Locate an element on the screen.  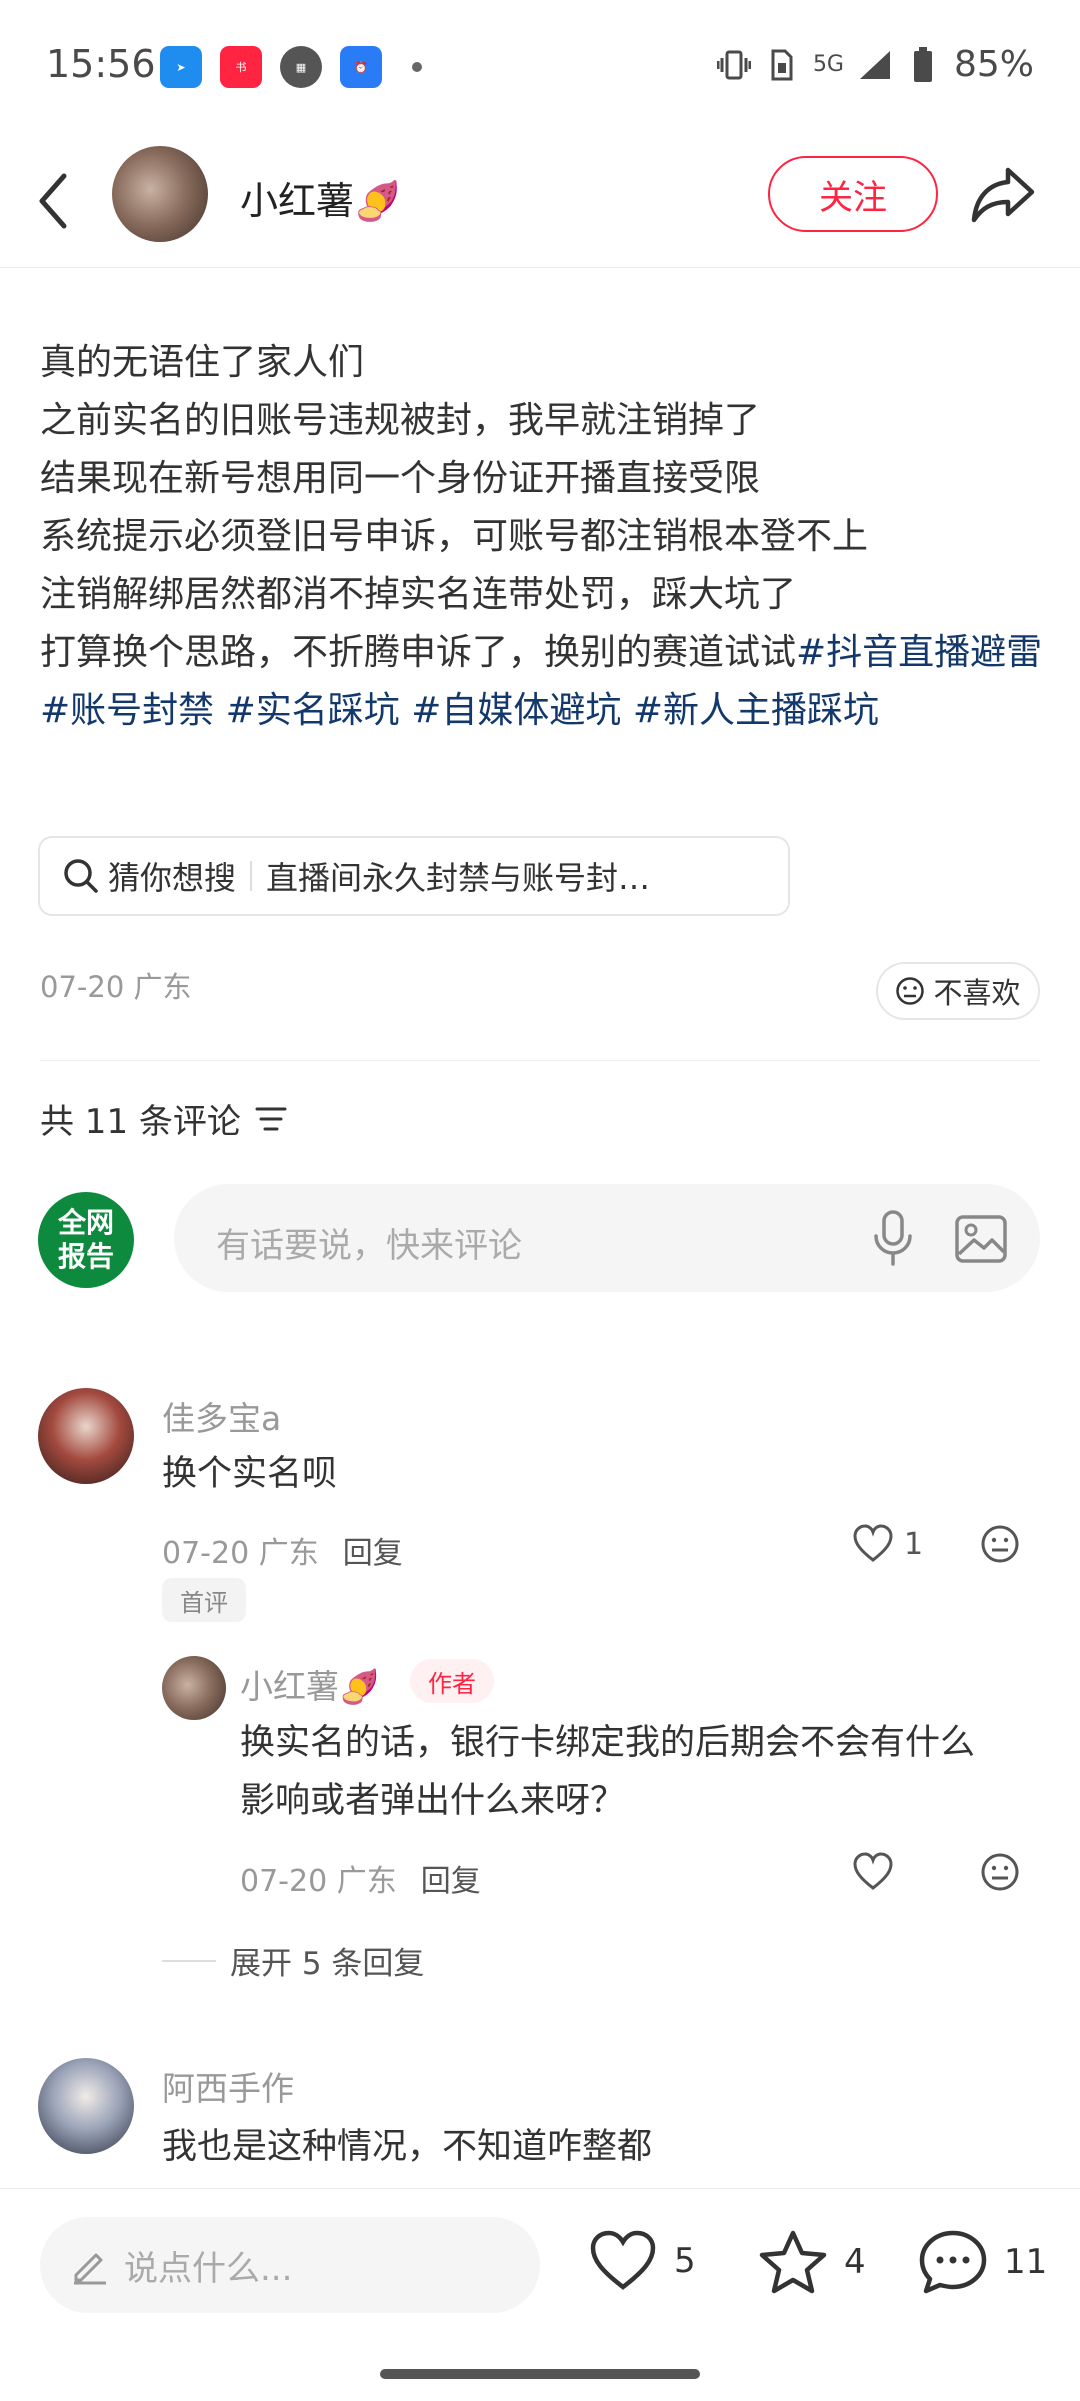
hashtag-link: #账号封禁 is located at coordinates (127, 710).